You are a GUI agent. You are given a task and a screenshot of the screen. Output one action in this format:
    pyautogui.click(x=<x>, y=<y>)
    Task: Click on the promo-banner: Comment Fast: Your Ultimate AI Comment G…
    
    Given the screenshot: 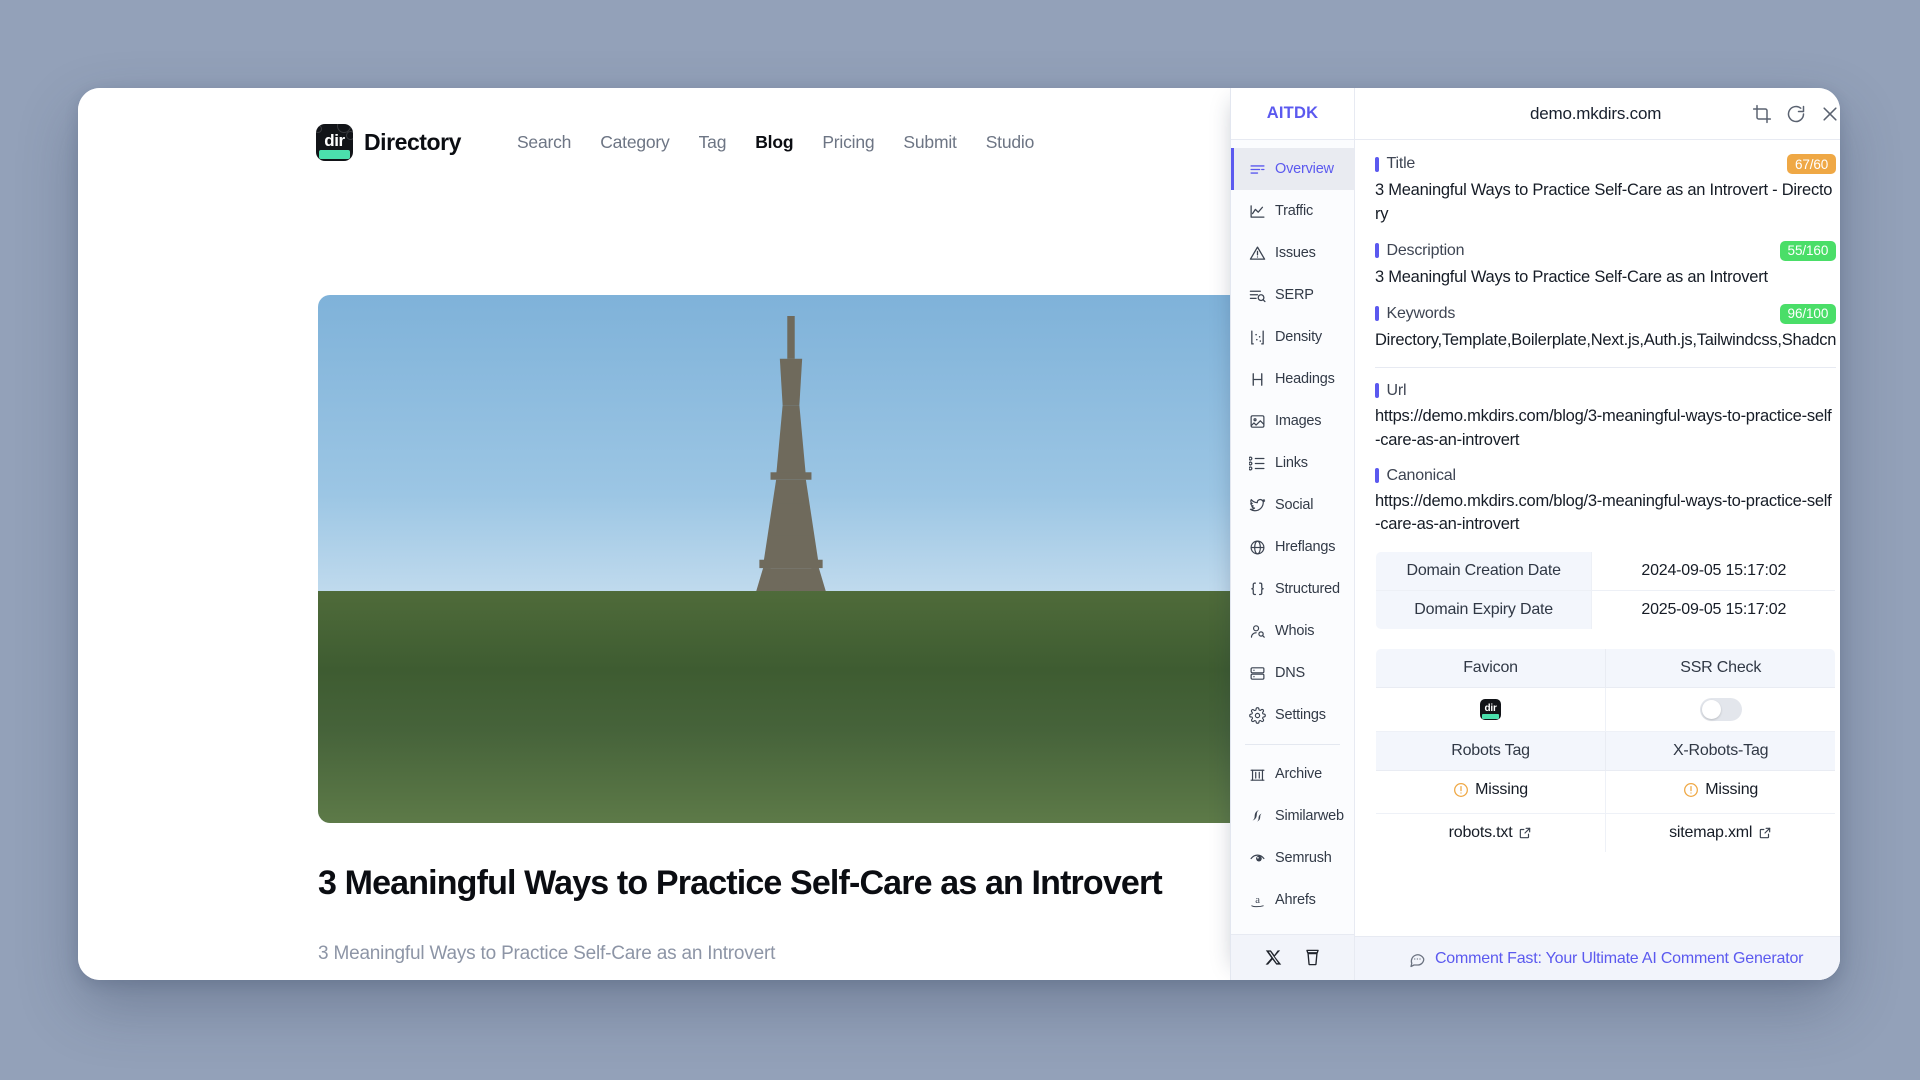 What is the action you would take?
    pyautogui.click(x=1597, y=958)
    